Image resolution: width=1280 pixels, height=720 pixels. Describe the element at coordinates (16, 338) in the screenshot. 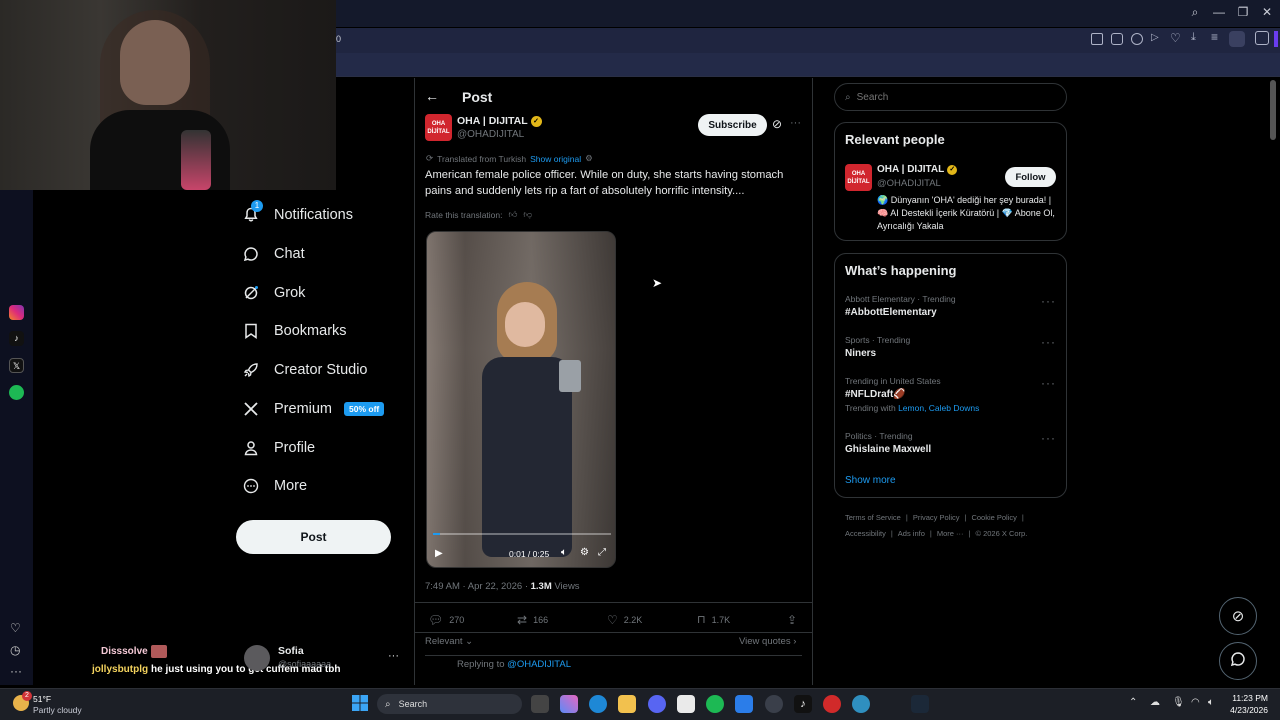

I see `tiktok-icon: ♪` at that location.